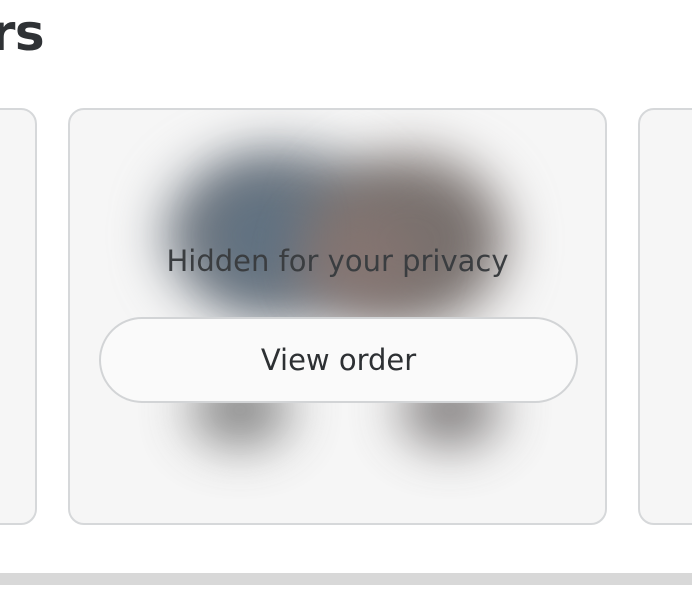  Describe the element at coordinates (18, 316) in the screenshot. I see `order-card-previous` at that location.